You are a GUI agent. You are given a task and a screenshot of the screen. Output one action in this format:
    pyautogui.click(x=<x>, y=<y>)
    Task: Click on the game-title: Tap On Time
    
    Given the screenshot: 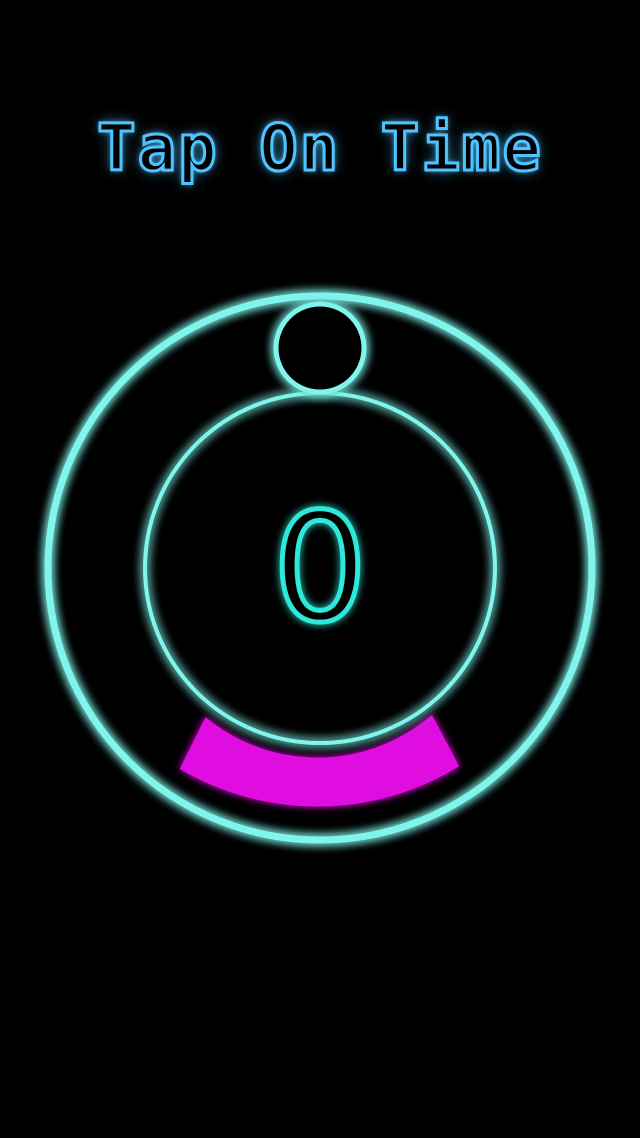 What is the action you would take?
    pyautogui.click(x=319, y=149)
    